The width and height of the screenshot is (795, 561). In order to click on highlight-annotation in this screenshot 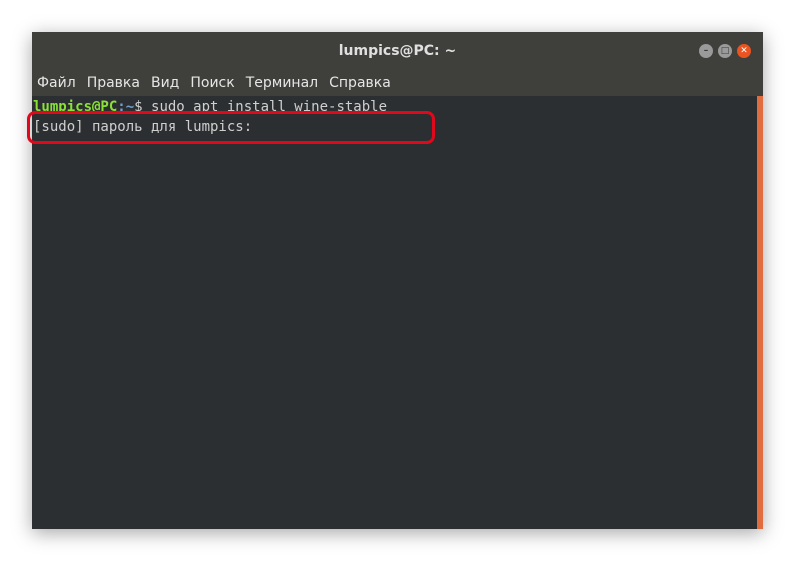, I will do `click(231, 127)`.